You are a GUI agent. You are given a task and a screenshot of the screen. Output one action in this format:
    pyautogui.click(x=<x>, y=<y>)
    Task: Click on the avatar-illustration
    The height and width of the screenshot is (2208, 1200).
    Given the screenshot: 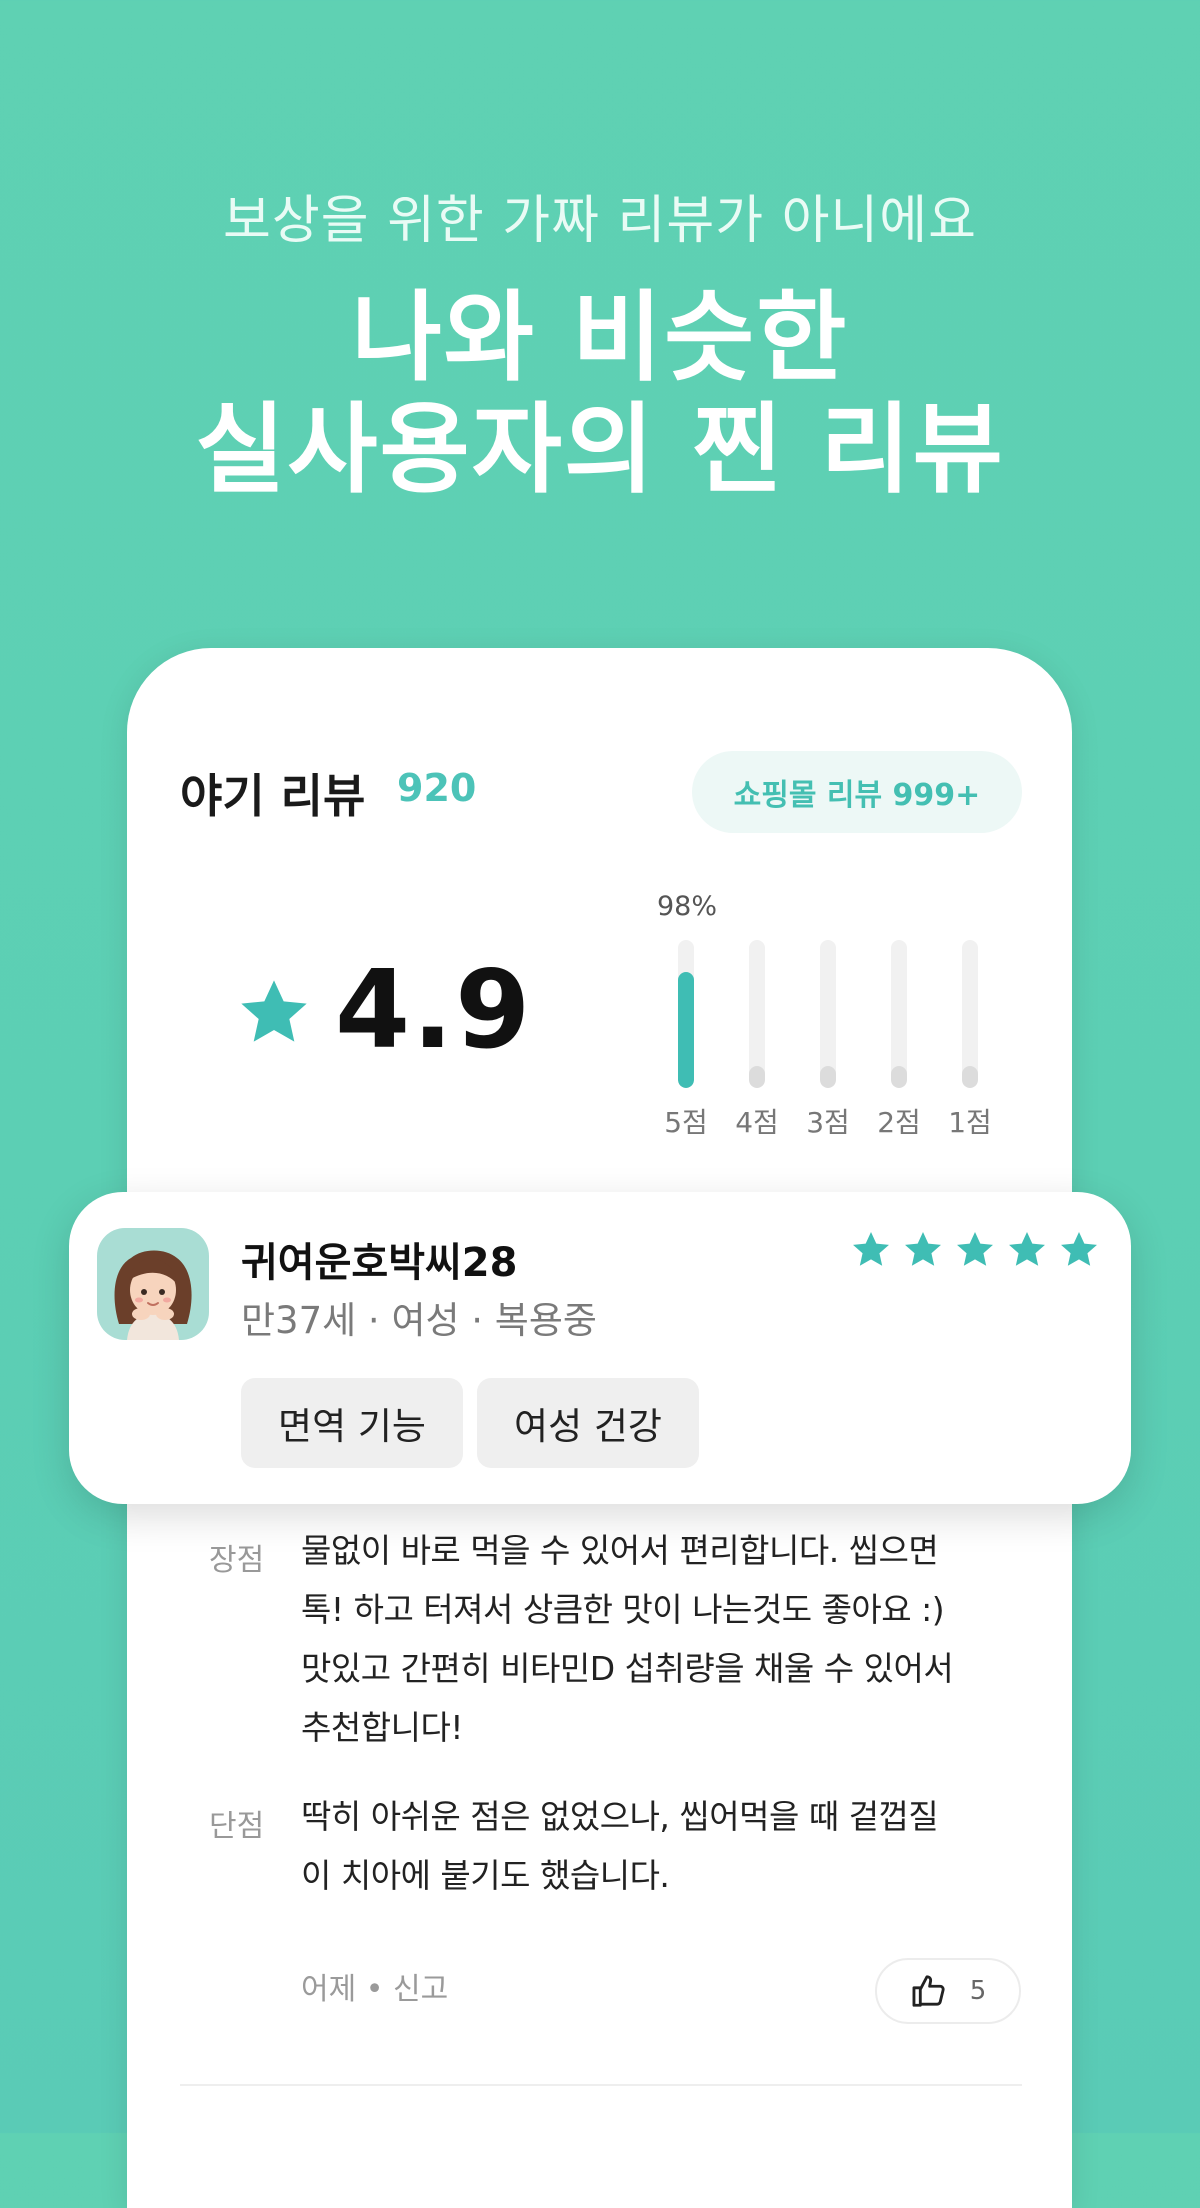 What is the action you would take?
    pyautogui.click(x=153, y=1295)
    